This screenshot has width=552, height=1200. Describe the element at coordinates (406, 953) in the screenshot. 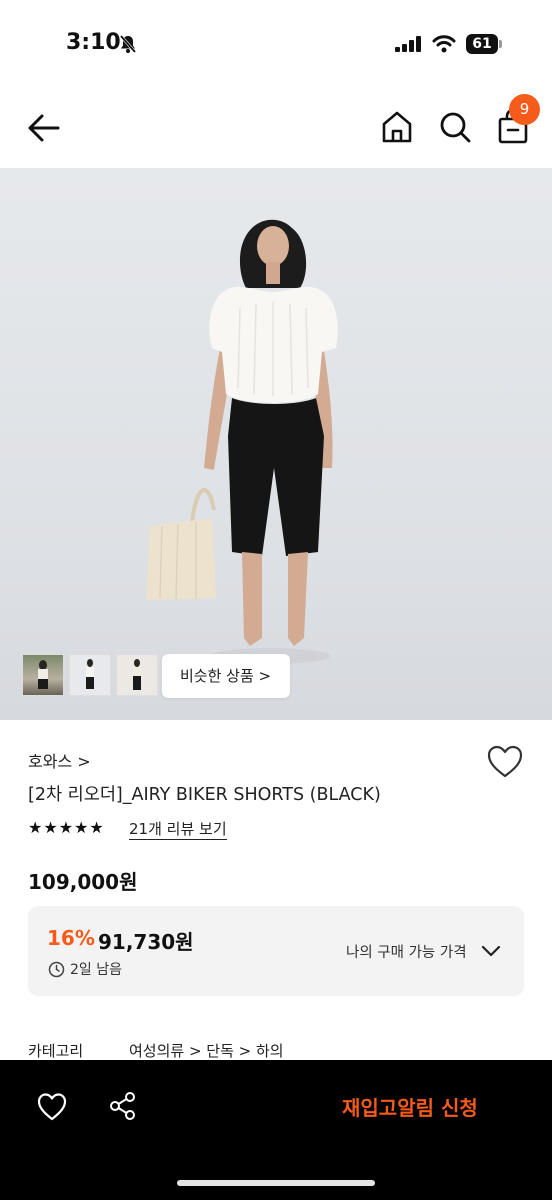

I see `my-price-label: 나의 구매 가능 가격` at that location.